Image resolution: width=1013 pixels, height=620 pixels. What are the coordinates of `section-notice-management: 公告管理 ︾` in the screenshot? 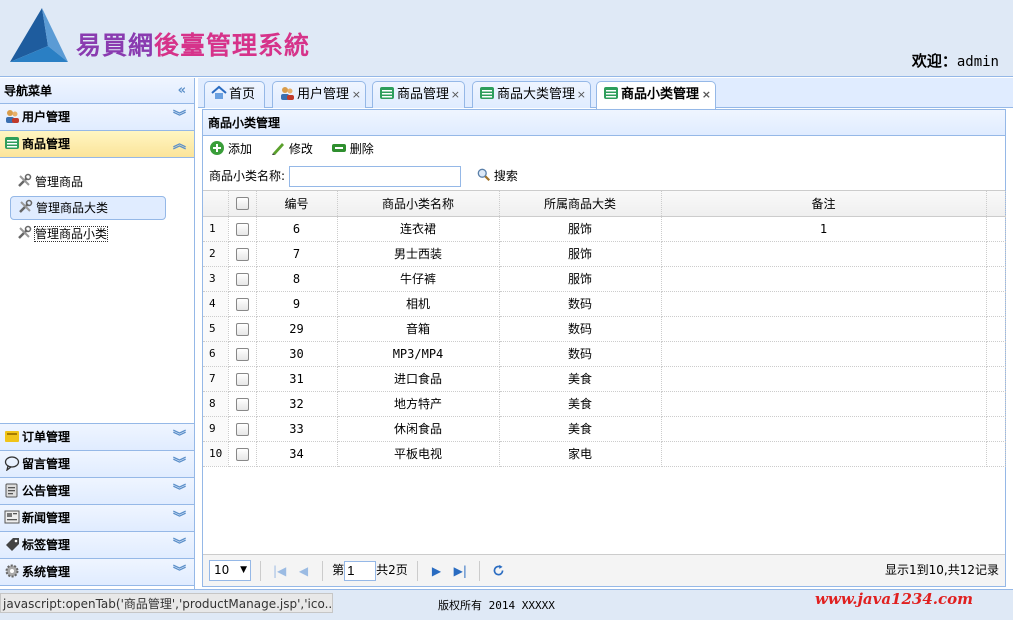 It's located at (97, 491).